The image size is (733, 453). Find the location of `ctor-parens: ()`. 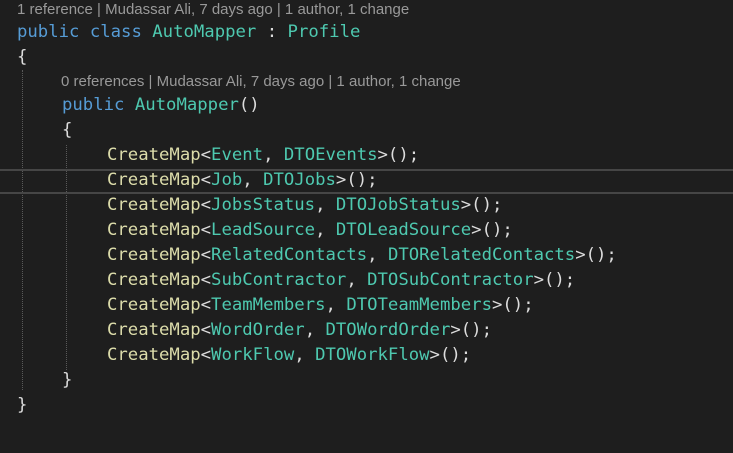

ctor-parens: () is located at coordinates (249, 105).